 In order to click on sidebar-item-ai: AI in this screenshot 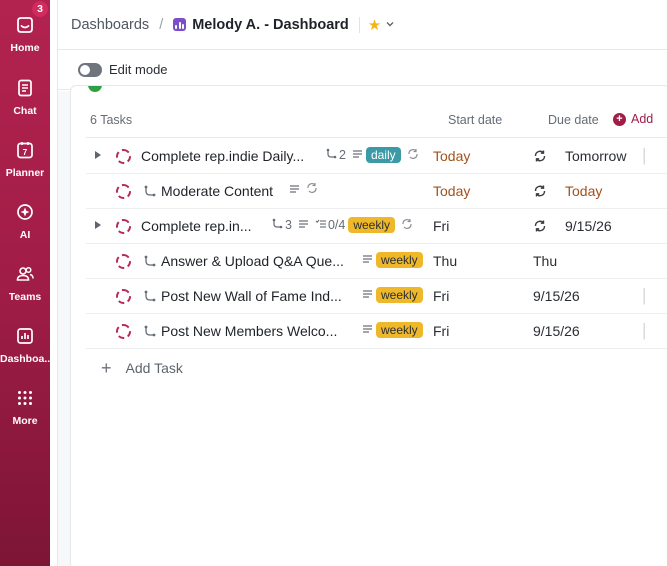, I will do `click(25, 221)`.